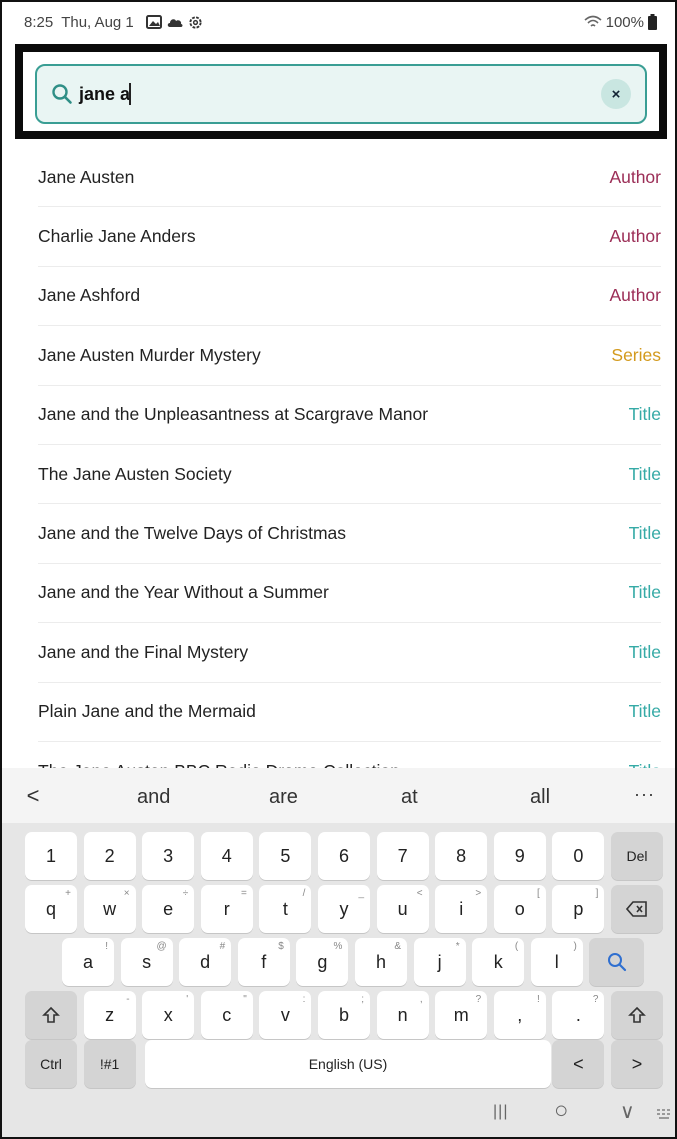 This screenshot has height=1139, width=677. I want to click on key-letter: e ÷, so click(168, 909).